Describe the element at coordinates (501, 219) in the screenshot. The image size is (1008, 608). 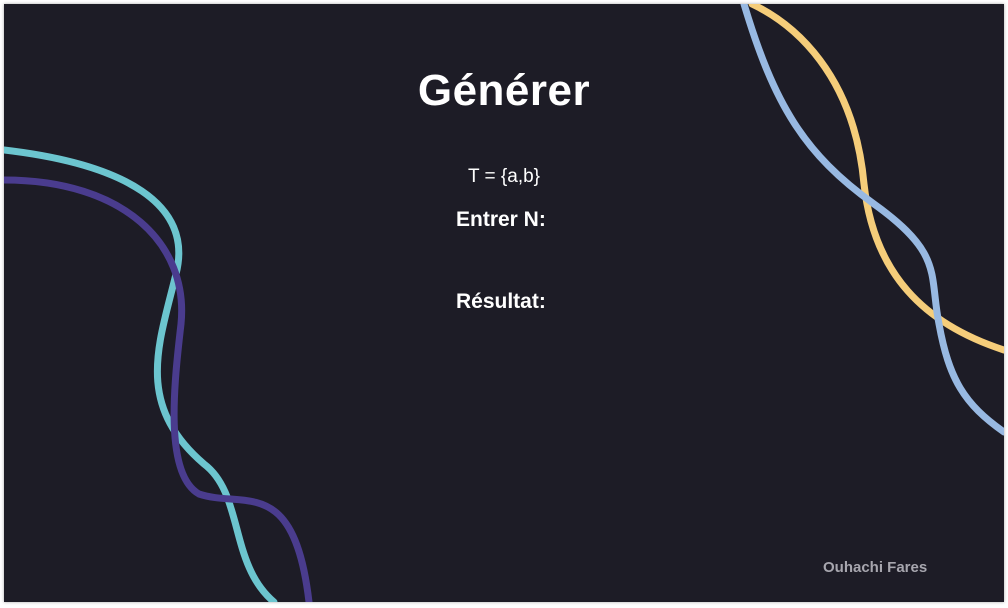
I see `n-label: Entrer N:` at that location.